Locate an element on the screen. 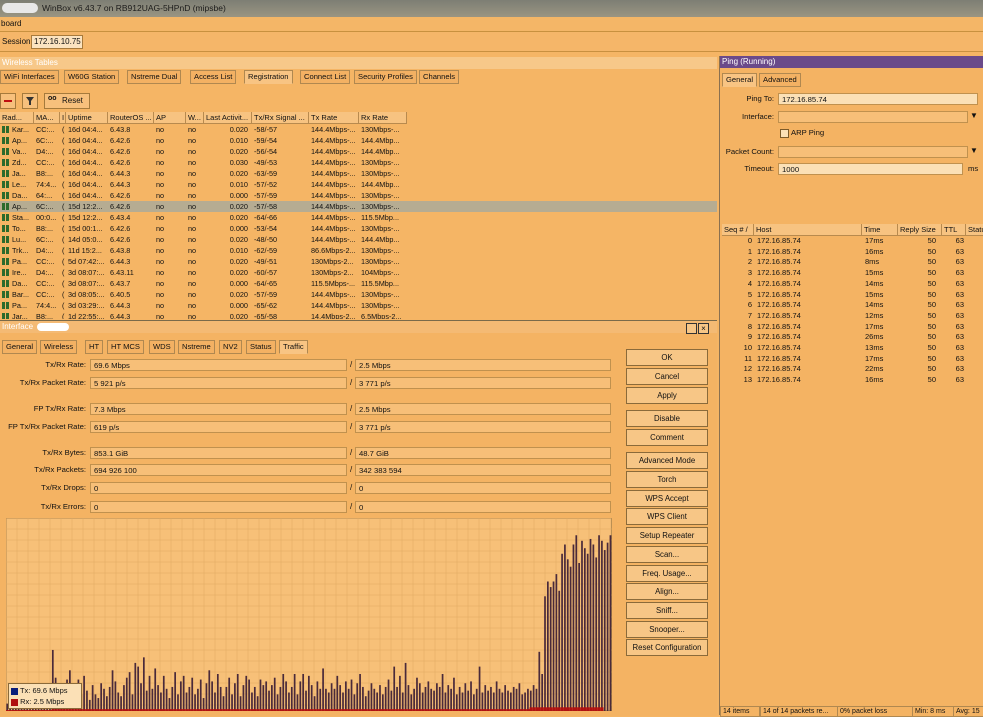  packet-count-field is located at coordinates (873, 152).